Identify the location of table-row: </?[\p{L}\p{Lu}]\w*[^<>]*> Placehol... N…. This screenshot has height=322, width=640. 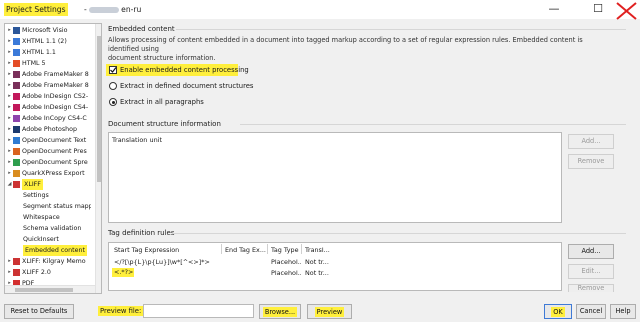
(335, 261).